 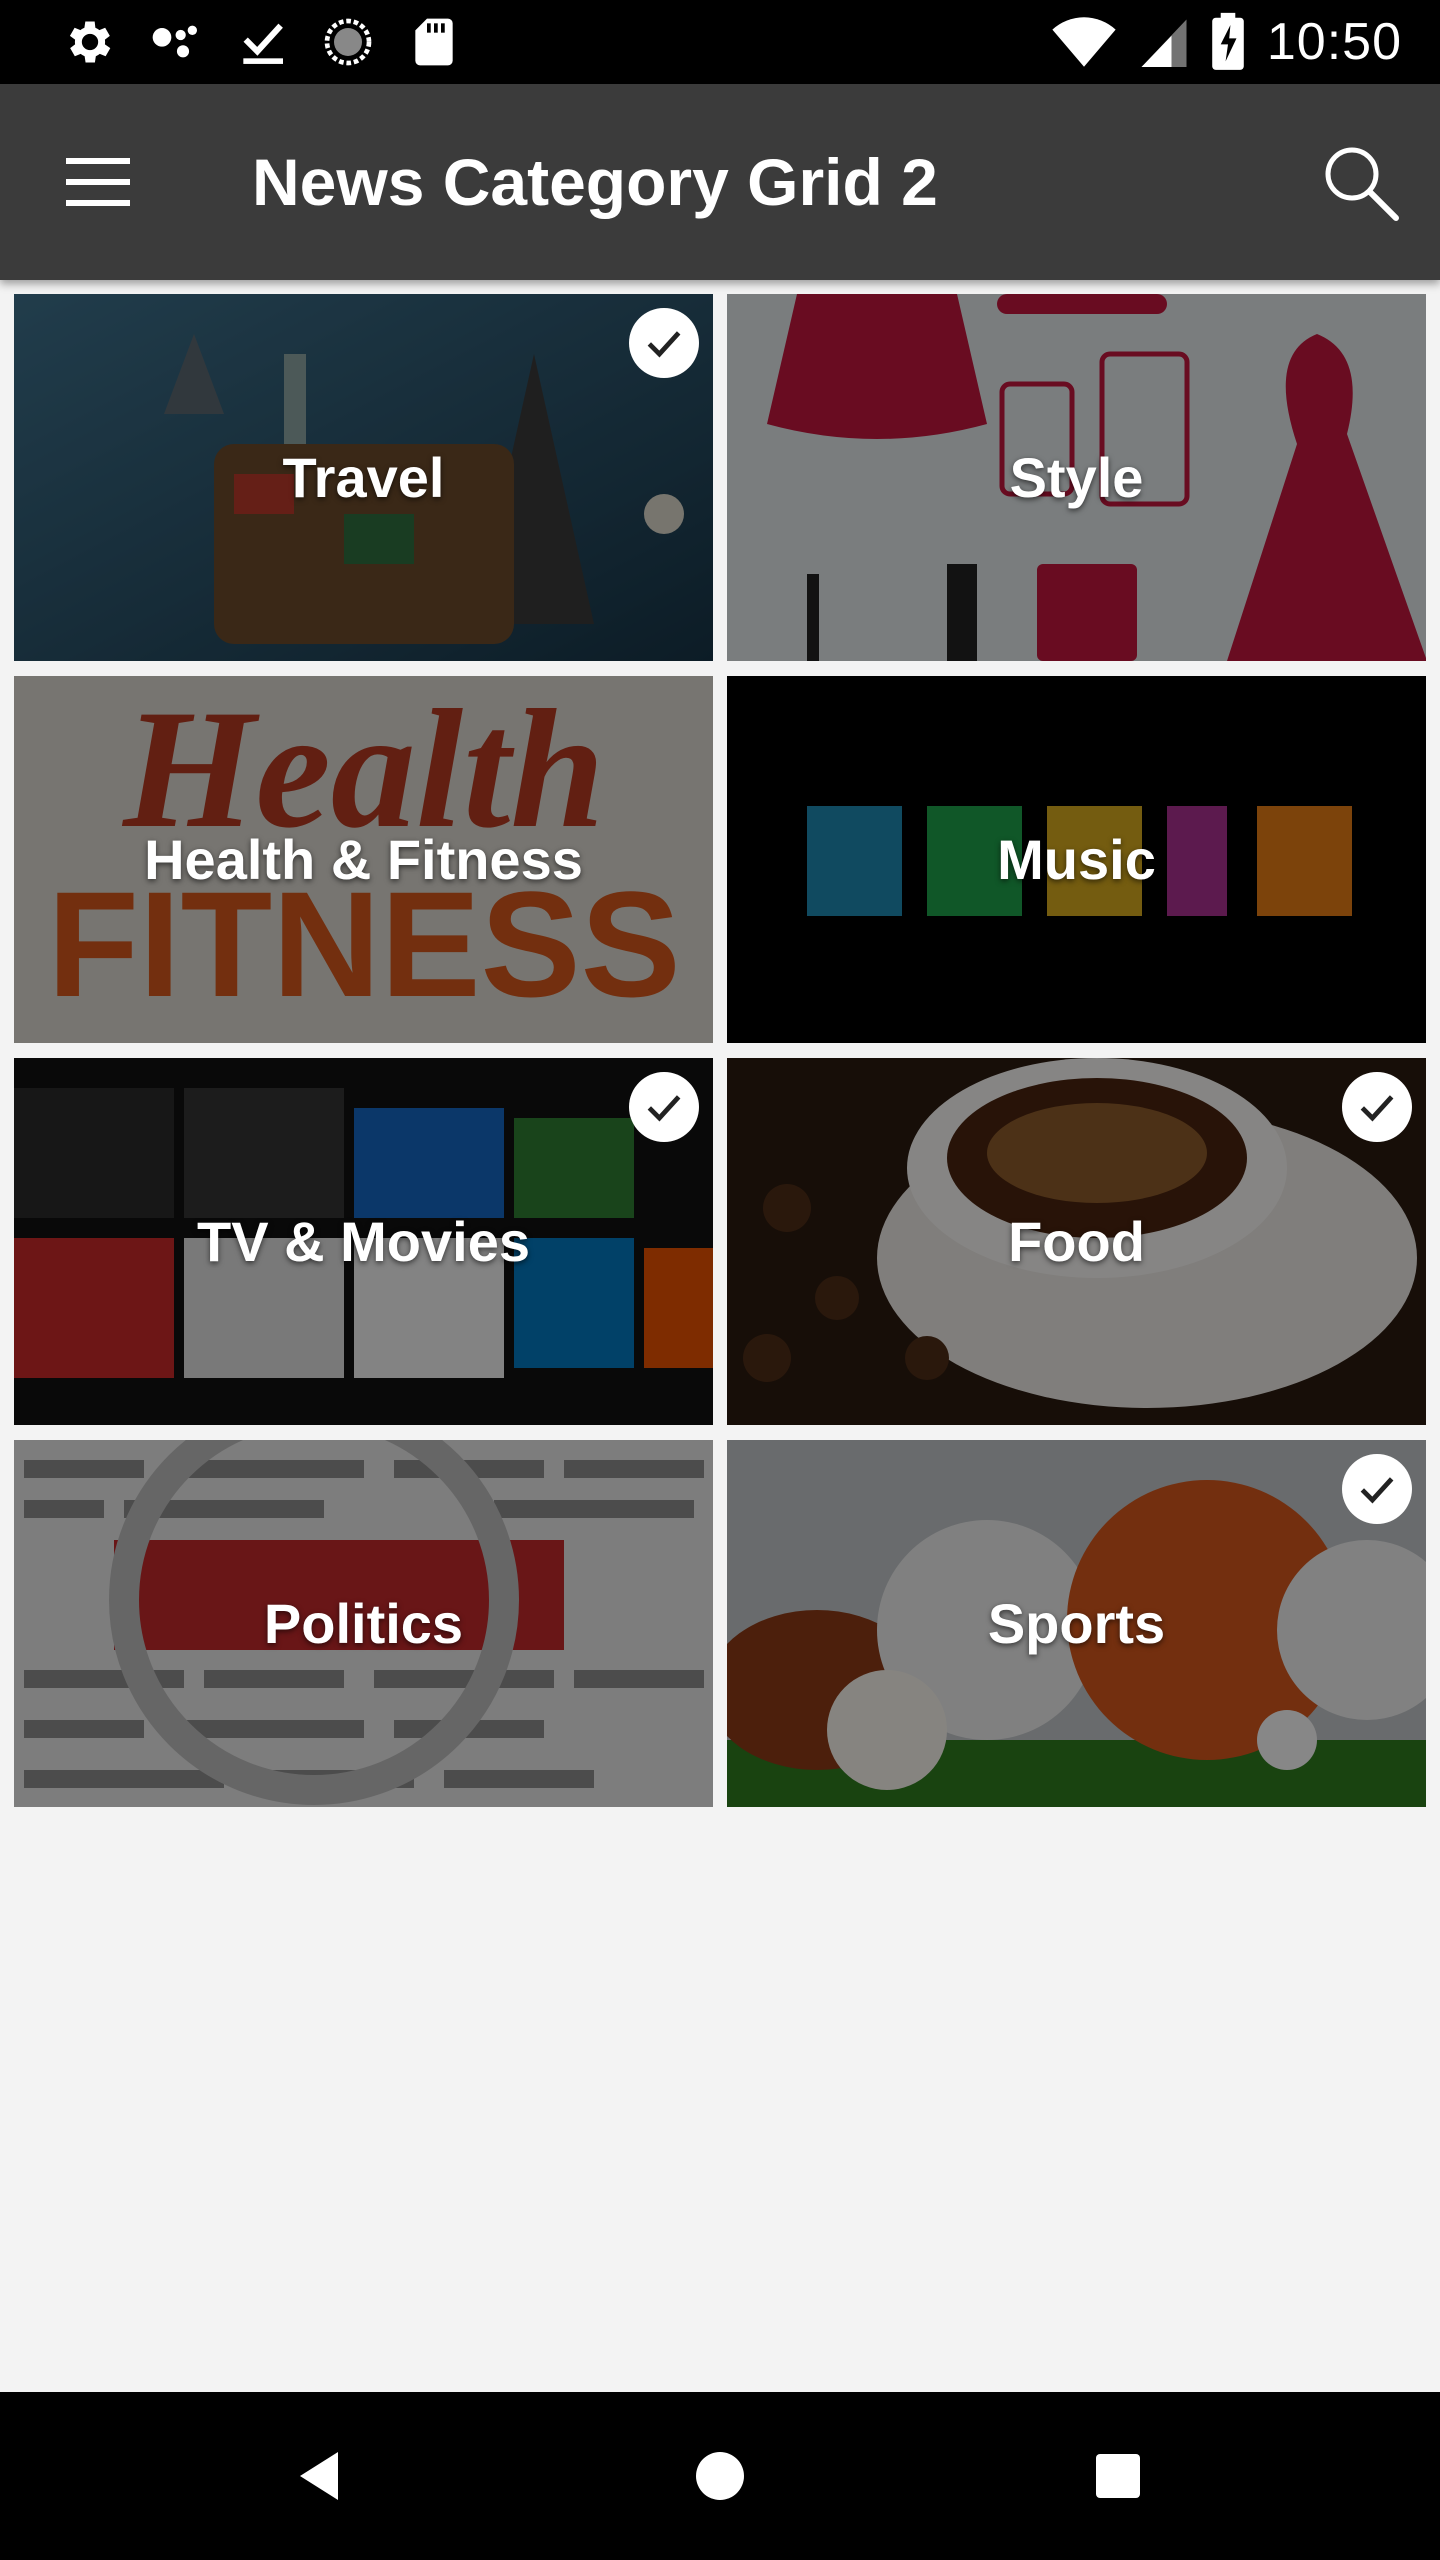 I want to click on category-label: Style, so click(x=1076, y=477).